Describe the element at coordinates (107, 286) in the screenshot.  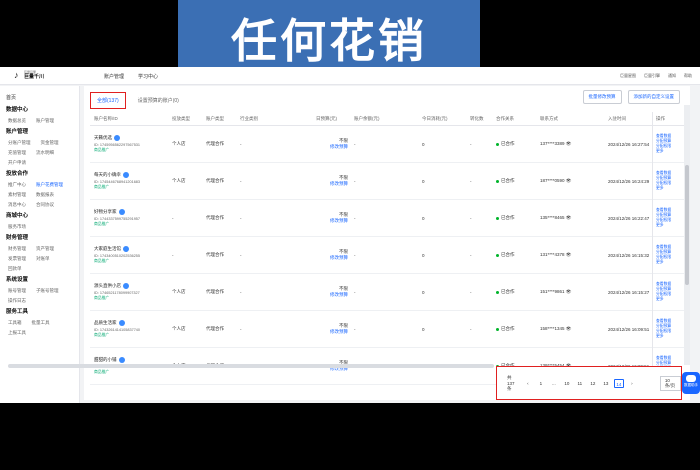
I see `account-name: 源头直供小店` at that location.